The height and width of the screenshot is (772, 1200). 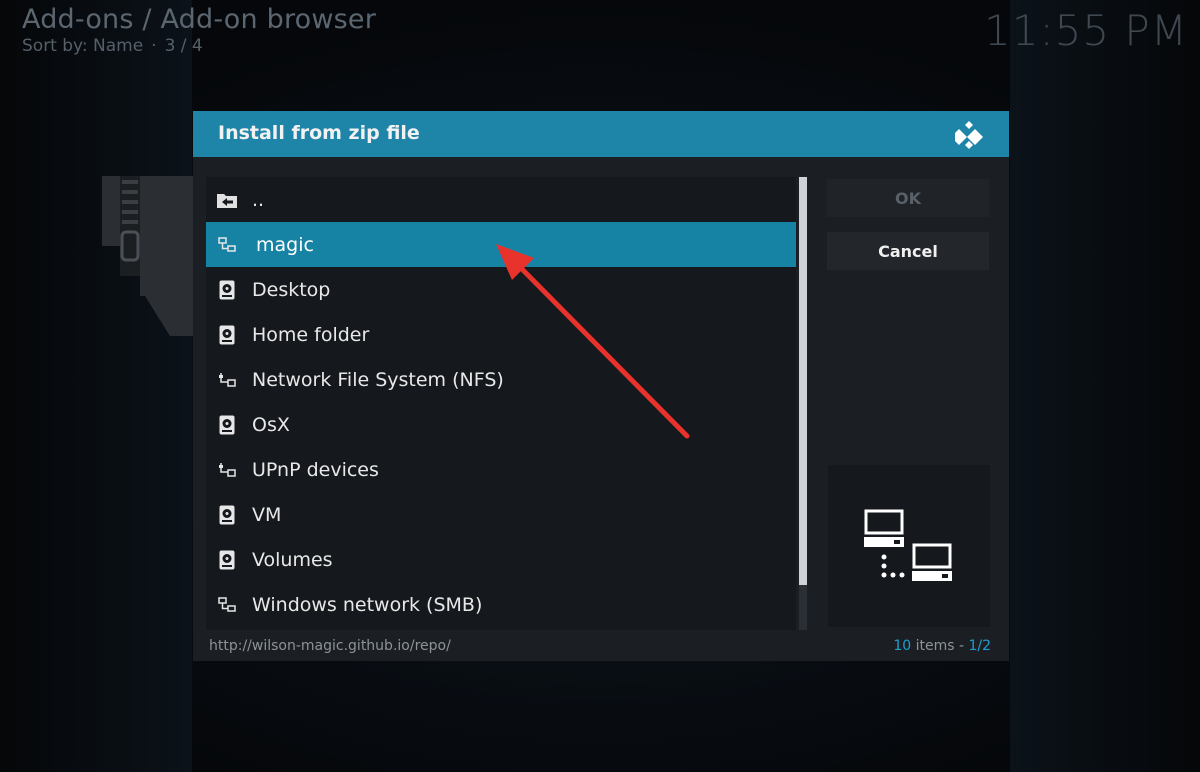 What do you see at coordinates (151, 256) in the screenshot?
I see `zip-file-icon` at bounding box center [151, 256].